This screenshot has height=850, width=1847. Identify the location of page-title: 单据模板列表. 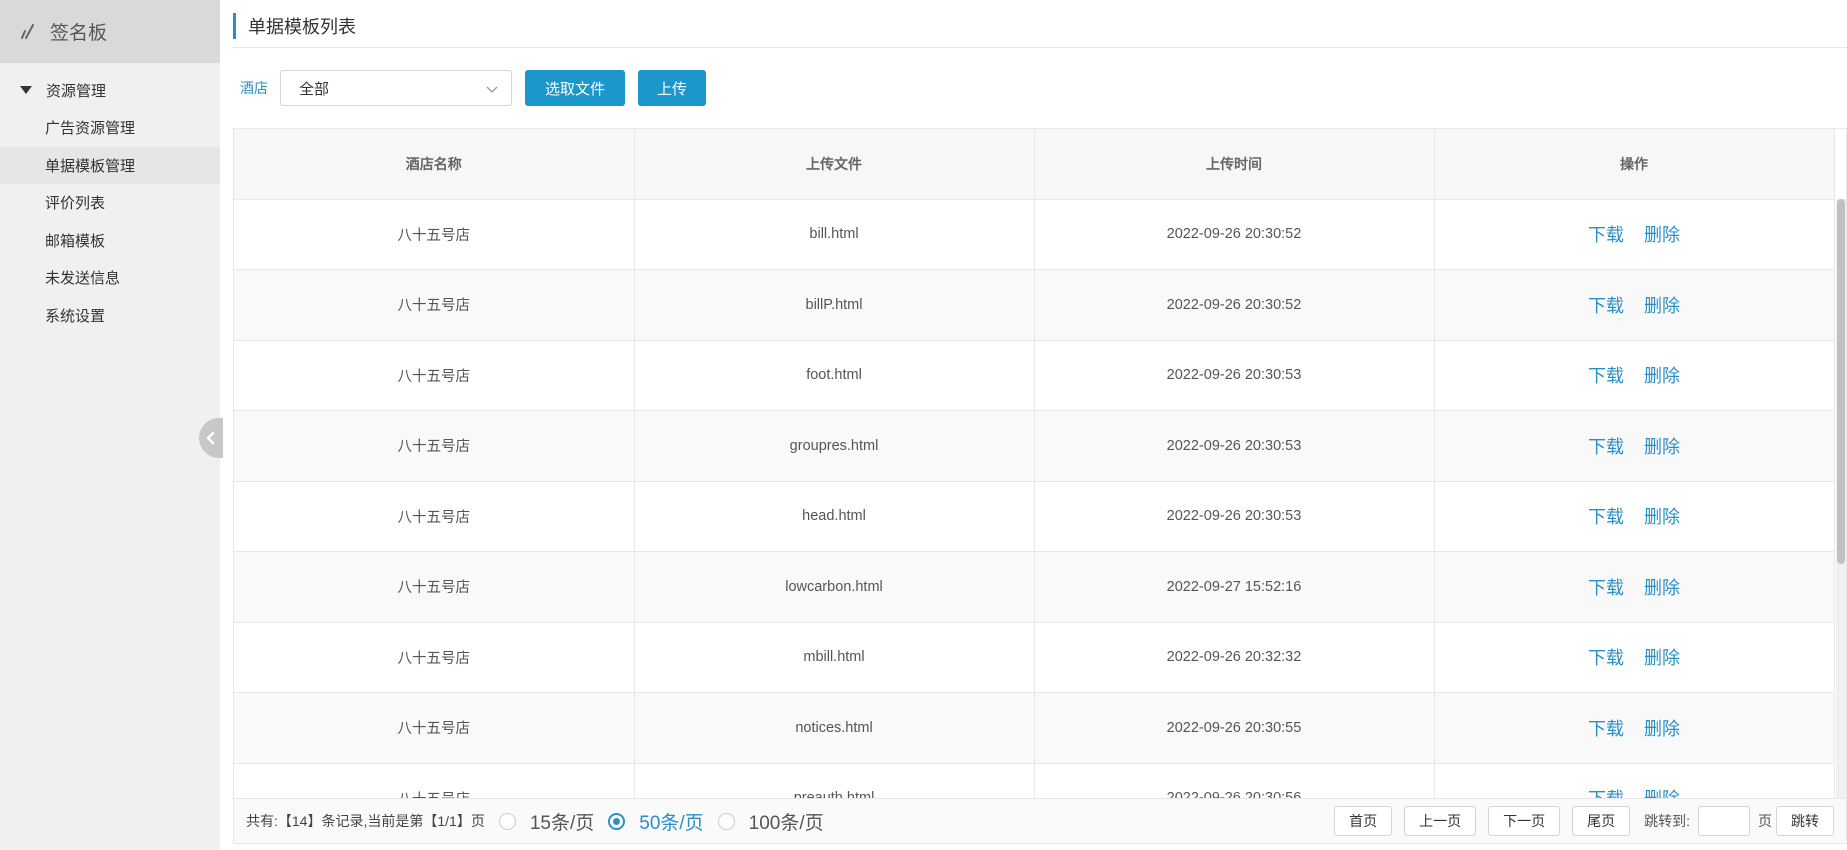
(302, 27).